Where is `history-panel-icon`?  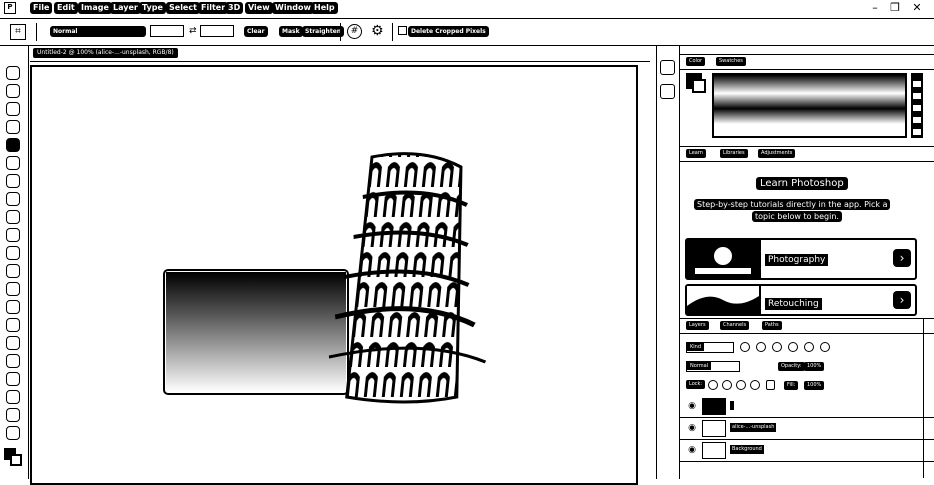
history-panel-icon is located at coordinates (667, 67).